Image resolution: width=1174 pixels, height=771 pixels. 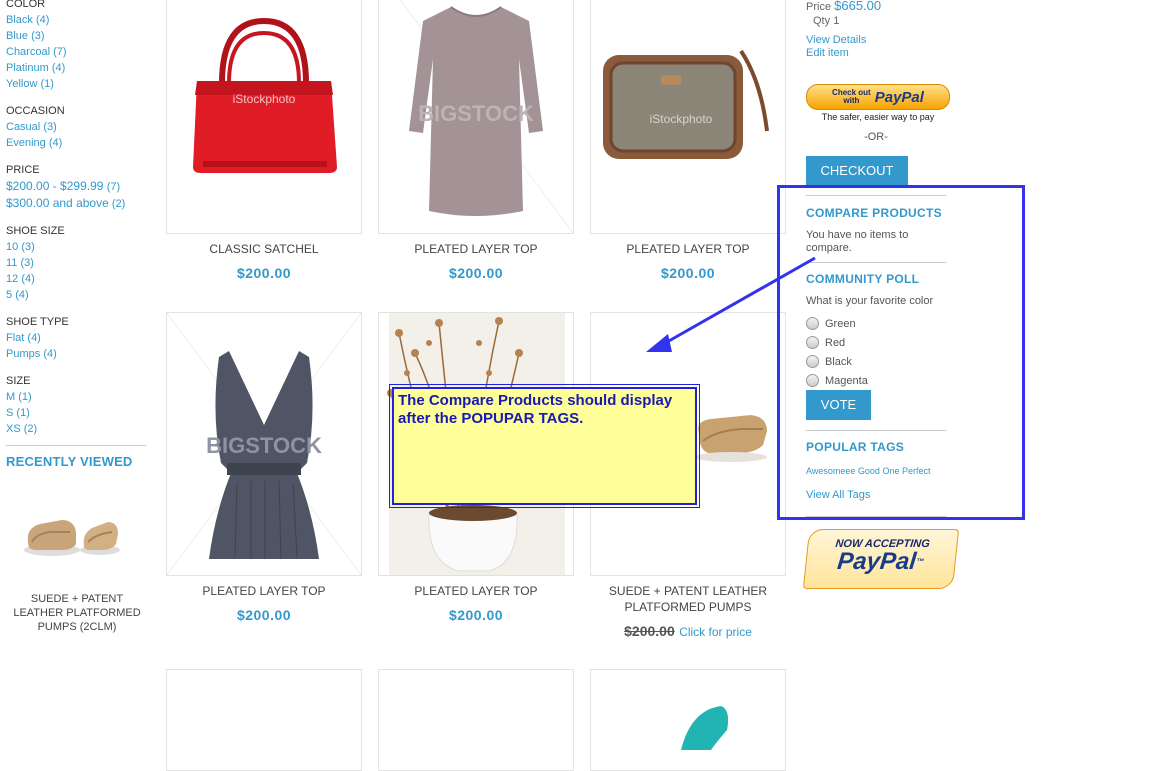 What do you see at coordinates (731, 304) in the screenshot?
I see `annotation-arrow` at bounding box center [731, 304].